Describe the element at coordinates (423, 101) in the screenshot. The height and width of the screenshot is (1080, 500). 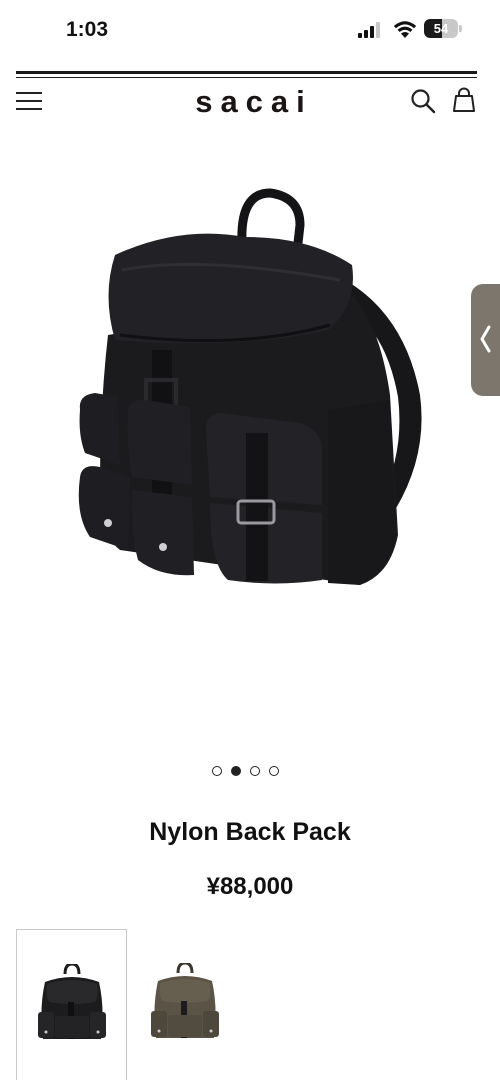
I see `search-icon` at that location.